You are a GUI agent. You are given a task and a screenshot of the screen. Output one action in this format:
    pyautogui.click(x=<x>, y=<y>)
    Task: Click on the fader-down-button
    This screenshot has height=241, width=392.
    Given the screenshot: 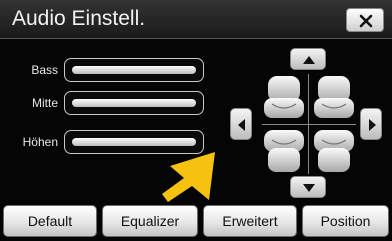 What is the action you would take?
    pyautogui.click(x=308, y=187)
    